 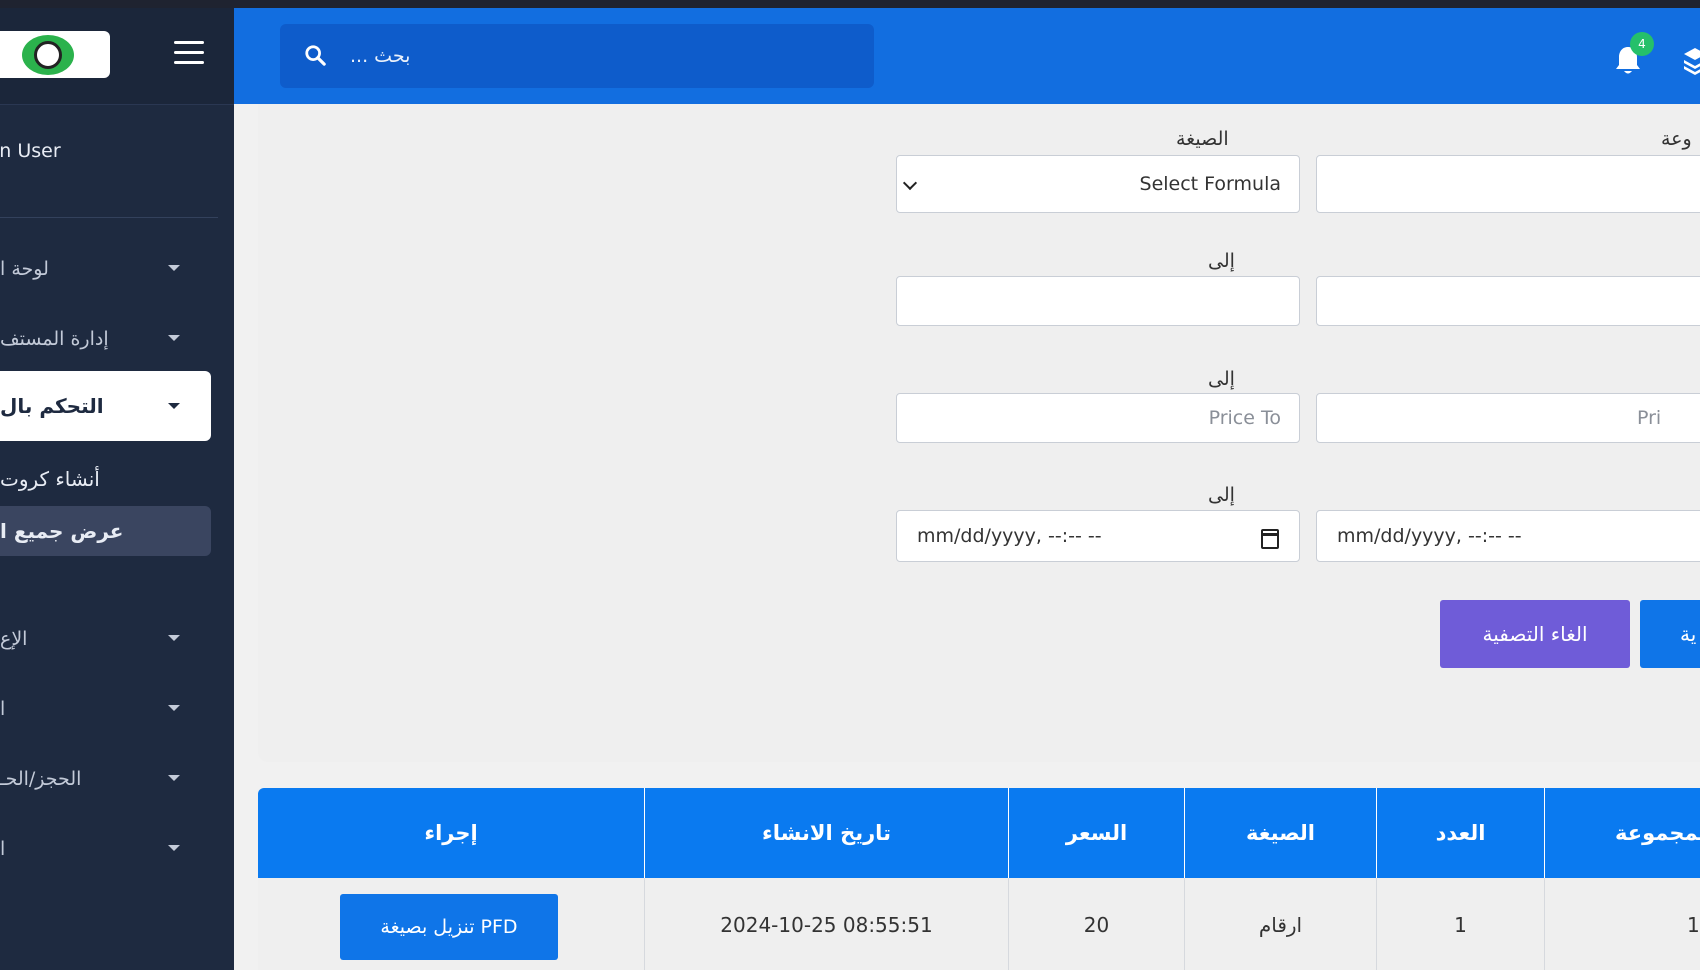 What do you see at coordinates (189, 53) in the screenshot?
I see `menu-toggle-icon` at bounding box center [189, 53].